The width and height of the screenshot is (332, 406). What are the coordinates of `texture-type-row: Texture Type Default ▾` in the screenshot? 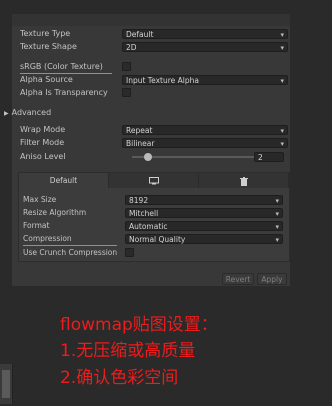 It's located at (155, 34).